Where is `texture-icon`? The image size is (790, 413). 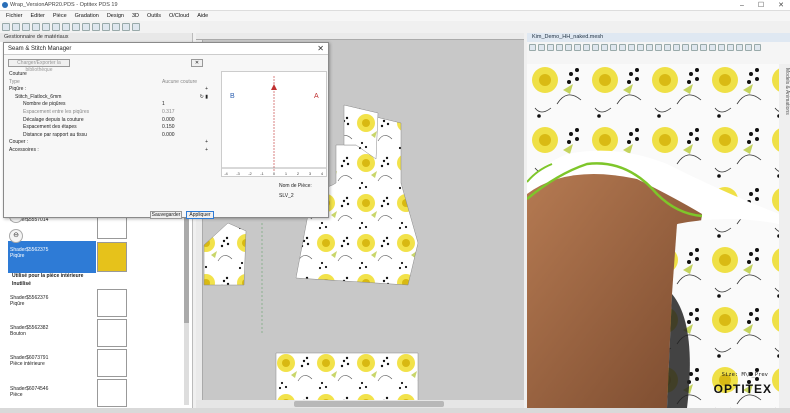
texture-icon is located at coordinates (613, 47).